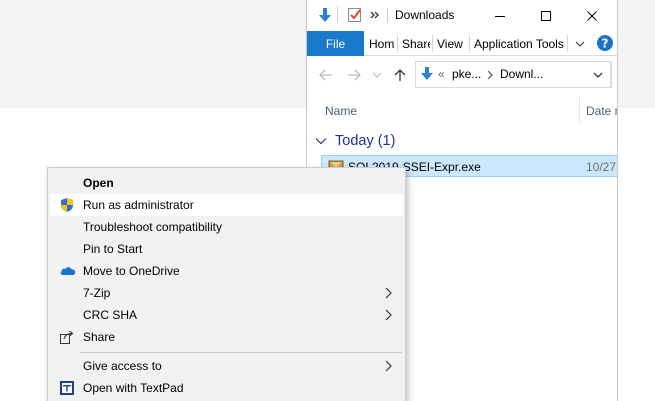  Describe the element at coordinates (425, 15) in the screenshot. I see `window-title: Downloads` at that location.